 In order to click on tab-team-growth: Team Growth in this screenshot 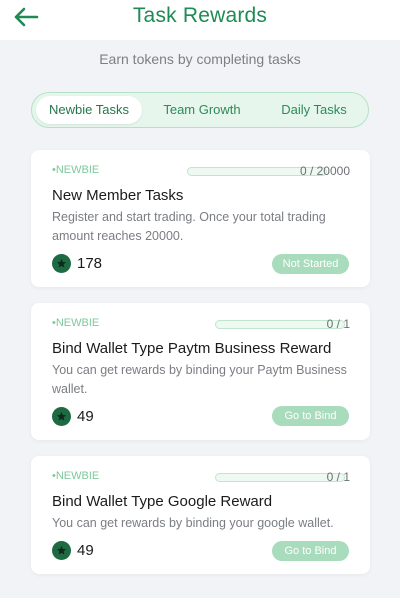, I will do `click(202, 110)`.